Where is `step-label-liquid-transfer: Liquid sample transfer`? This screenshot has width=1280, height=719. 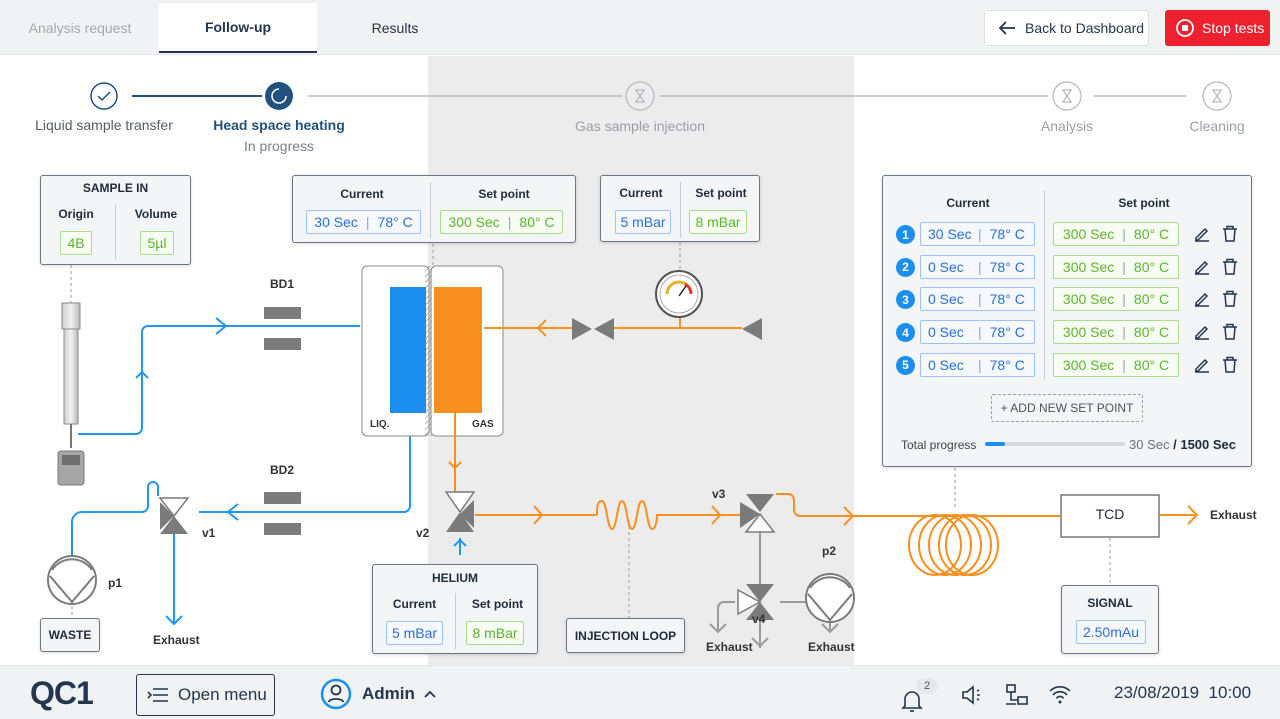 step-label-liquid-transfer: Liquid sample transfer is located at coordinates (104, 125).